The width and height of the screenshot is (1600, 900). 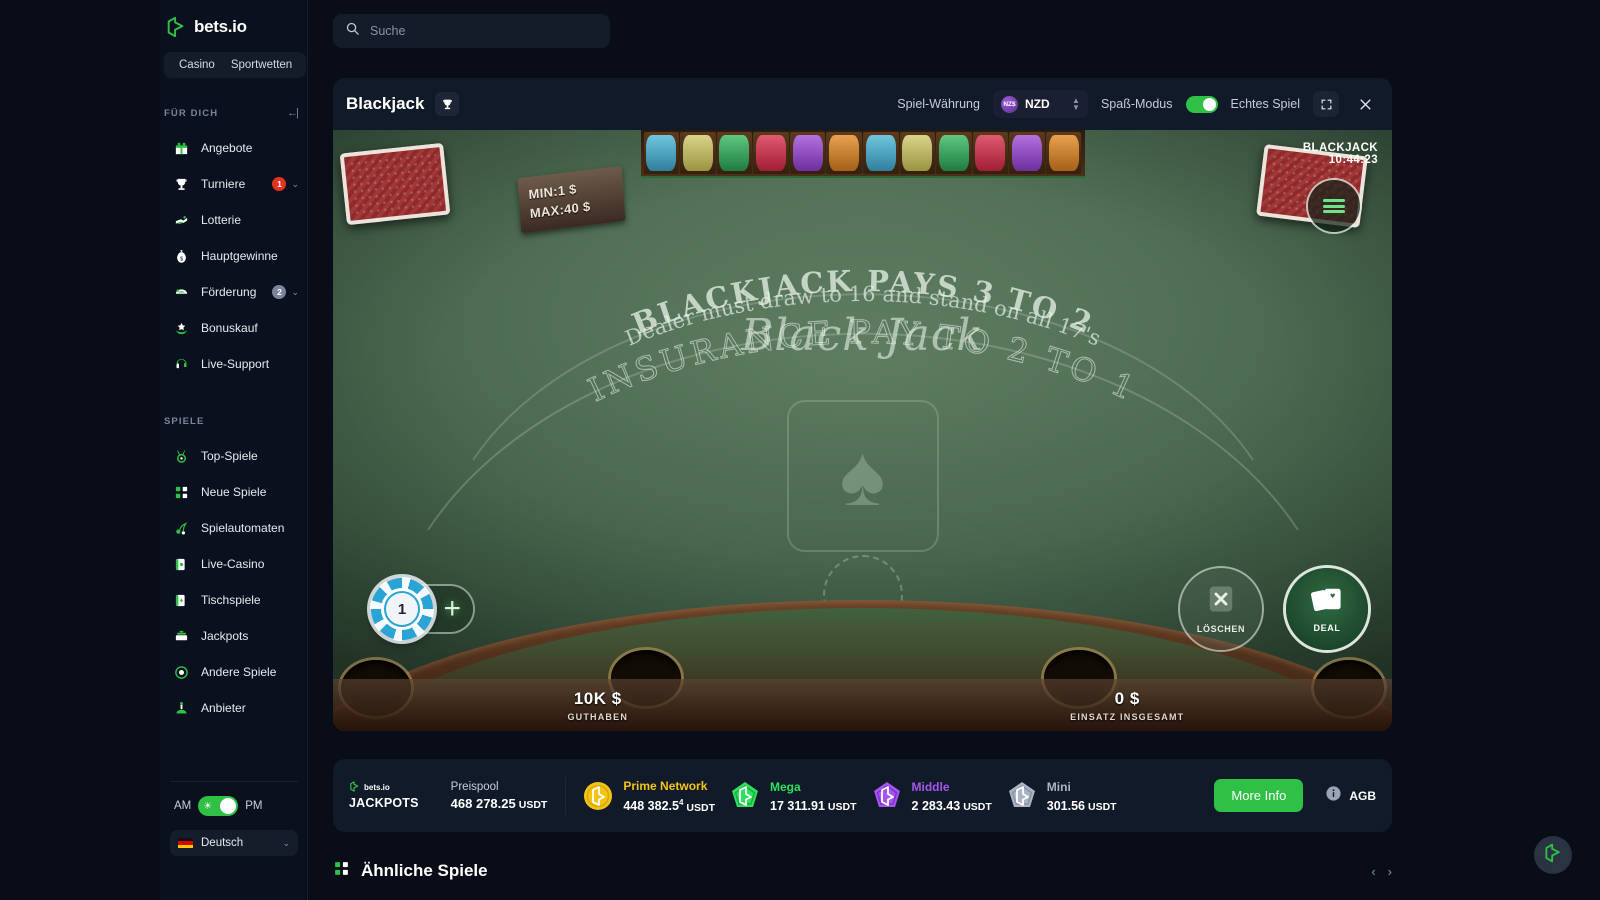 I want to click on floating-action-button, so click(x=1553, y=855).